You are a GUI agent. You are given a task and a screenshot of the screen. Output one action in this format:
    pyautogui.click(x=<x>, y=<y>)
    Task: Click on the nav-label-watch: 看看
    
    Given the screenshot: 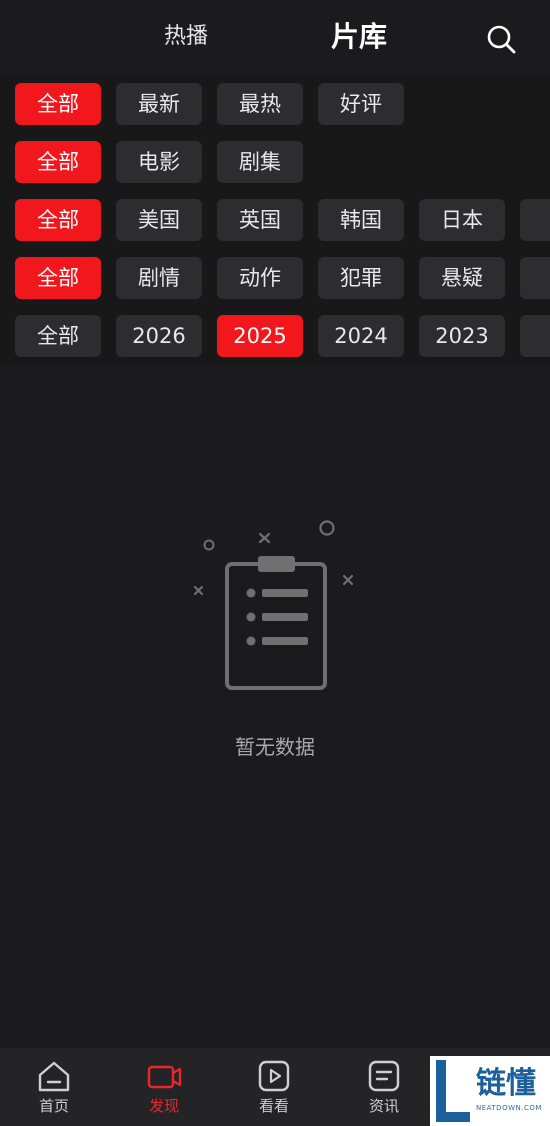 What is the action you would take?
    pyautogui.click(x=273, y=1106)
    